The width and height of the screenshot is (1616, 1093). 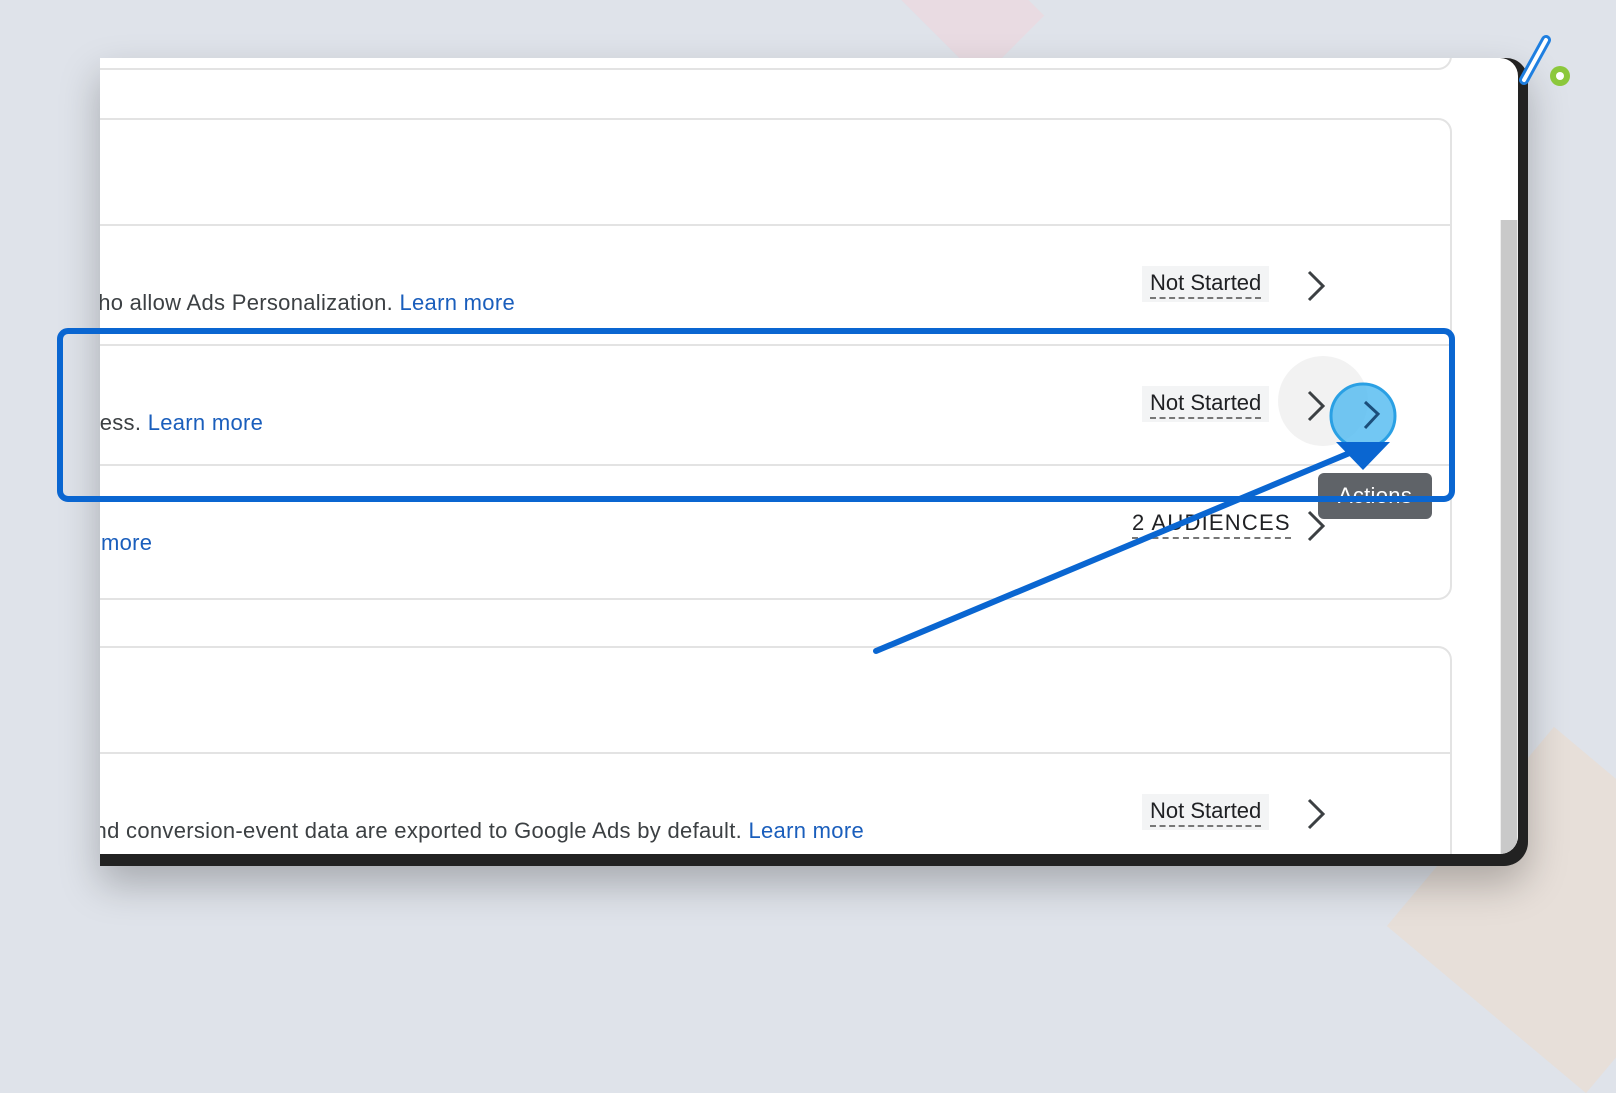 I want to click on brand-logo-icon, so click(x=1544, y=60).